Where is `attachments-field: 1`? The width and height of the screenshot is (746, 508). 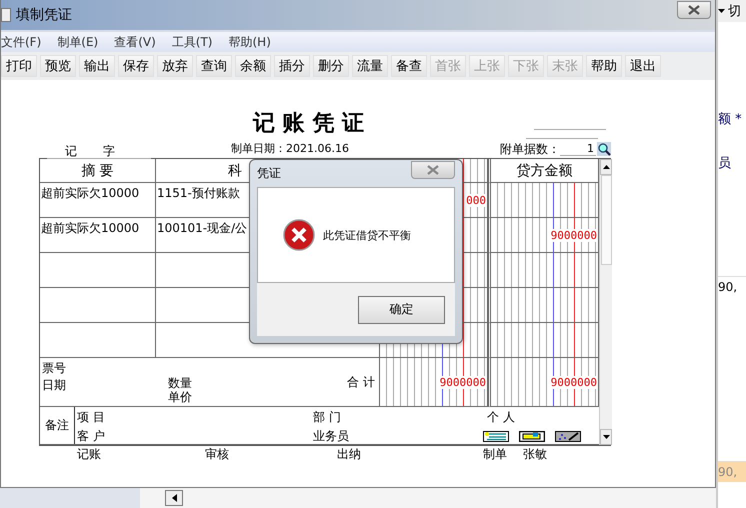 attachments-field: 1 is located at coordinates (578, 149).